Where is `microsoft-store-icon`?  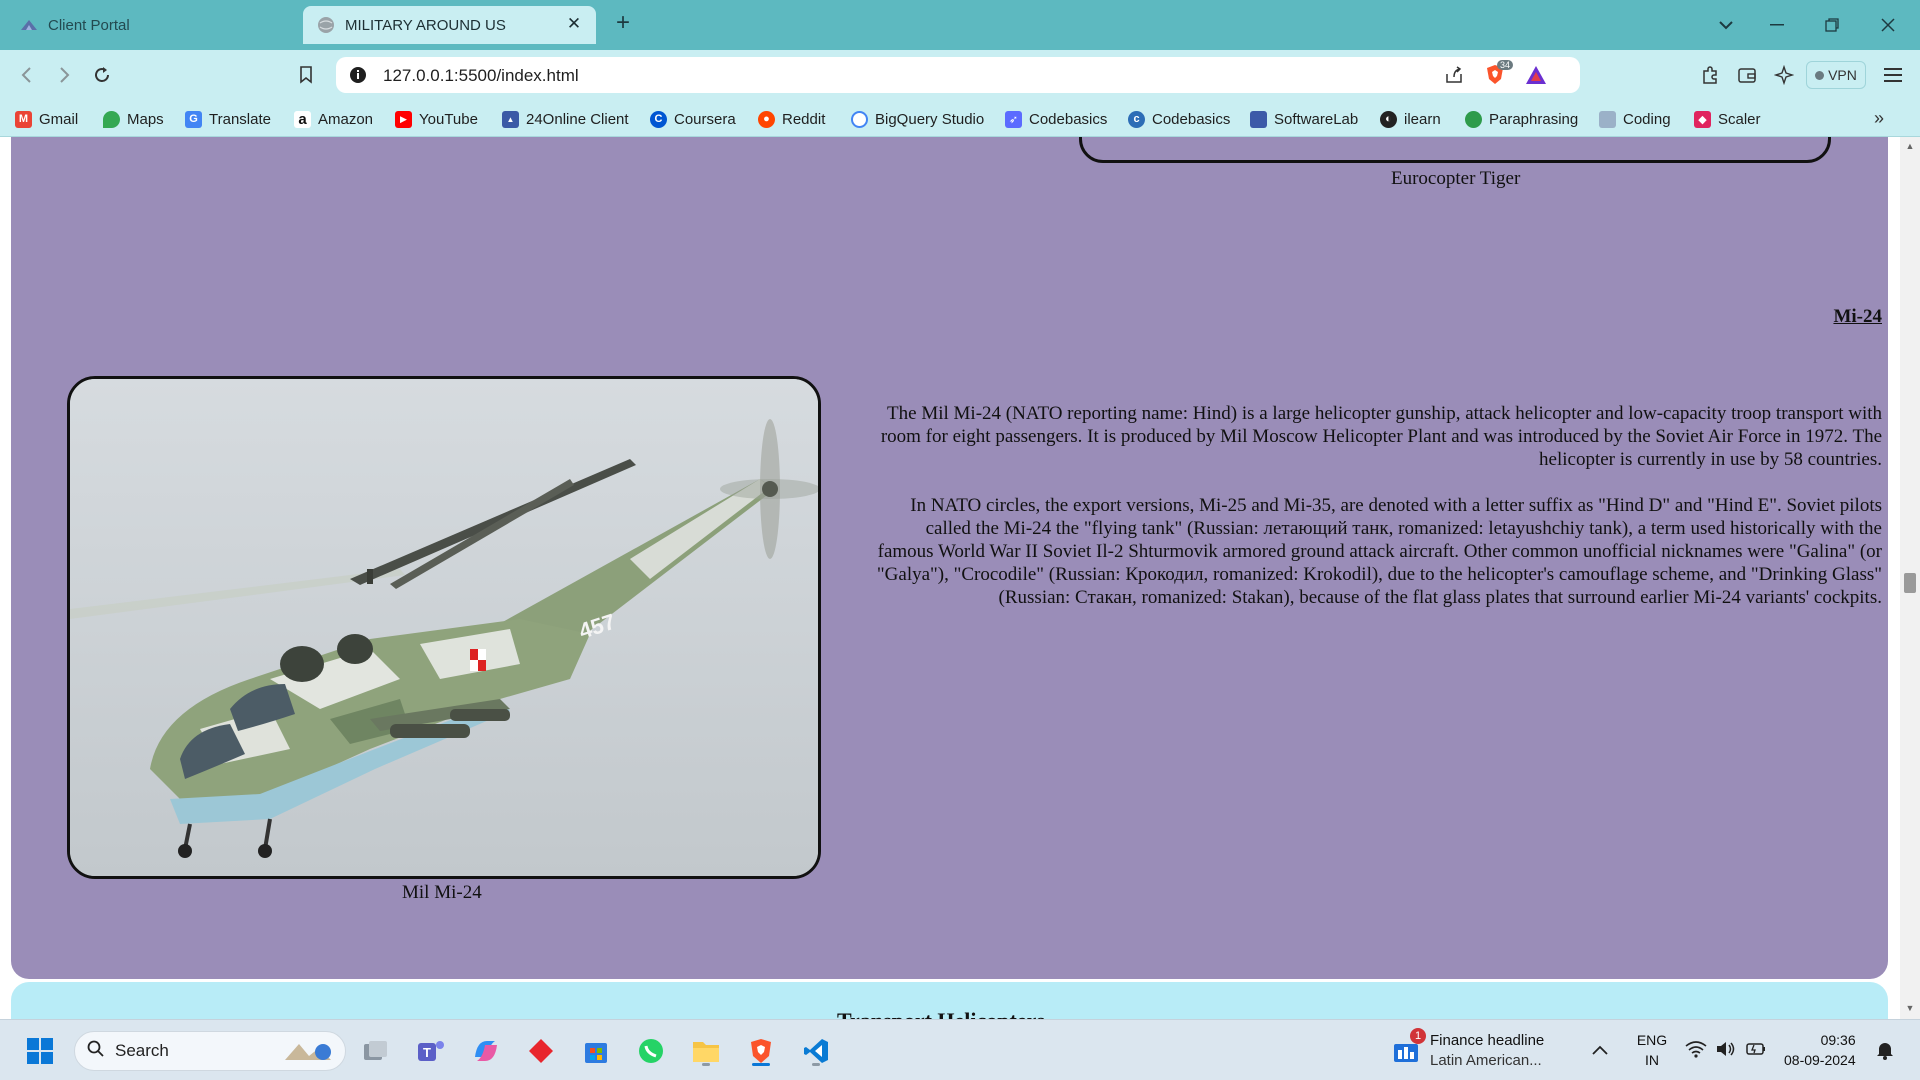 microsoft-store-icon is located at coordinates (596, 1051).